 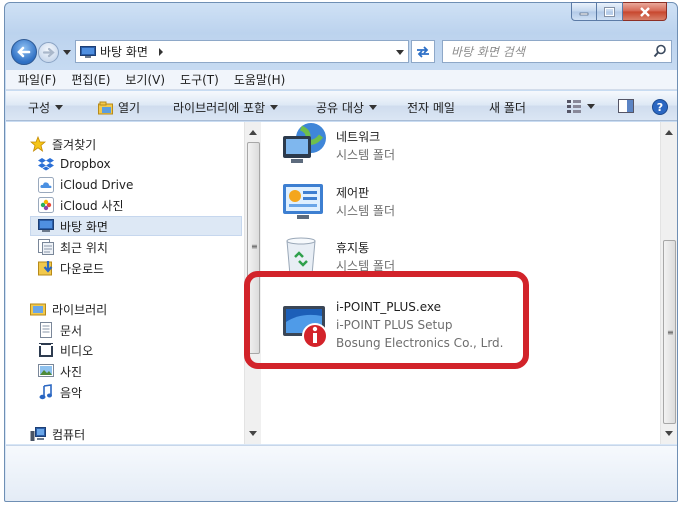 What do you see at coordinates (507, 107) in the screenshot?
I see `new-folder-button: 새 폴더` at bounding box center [507, 107].